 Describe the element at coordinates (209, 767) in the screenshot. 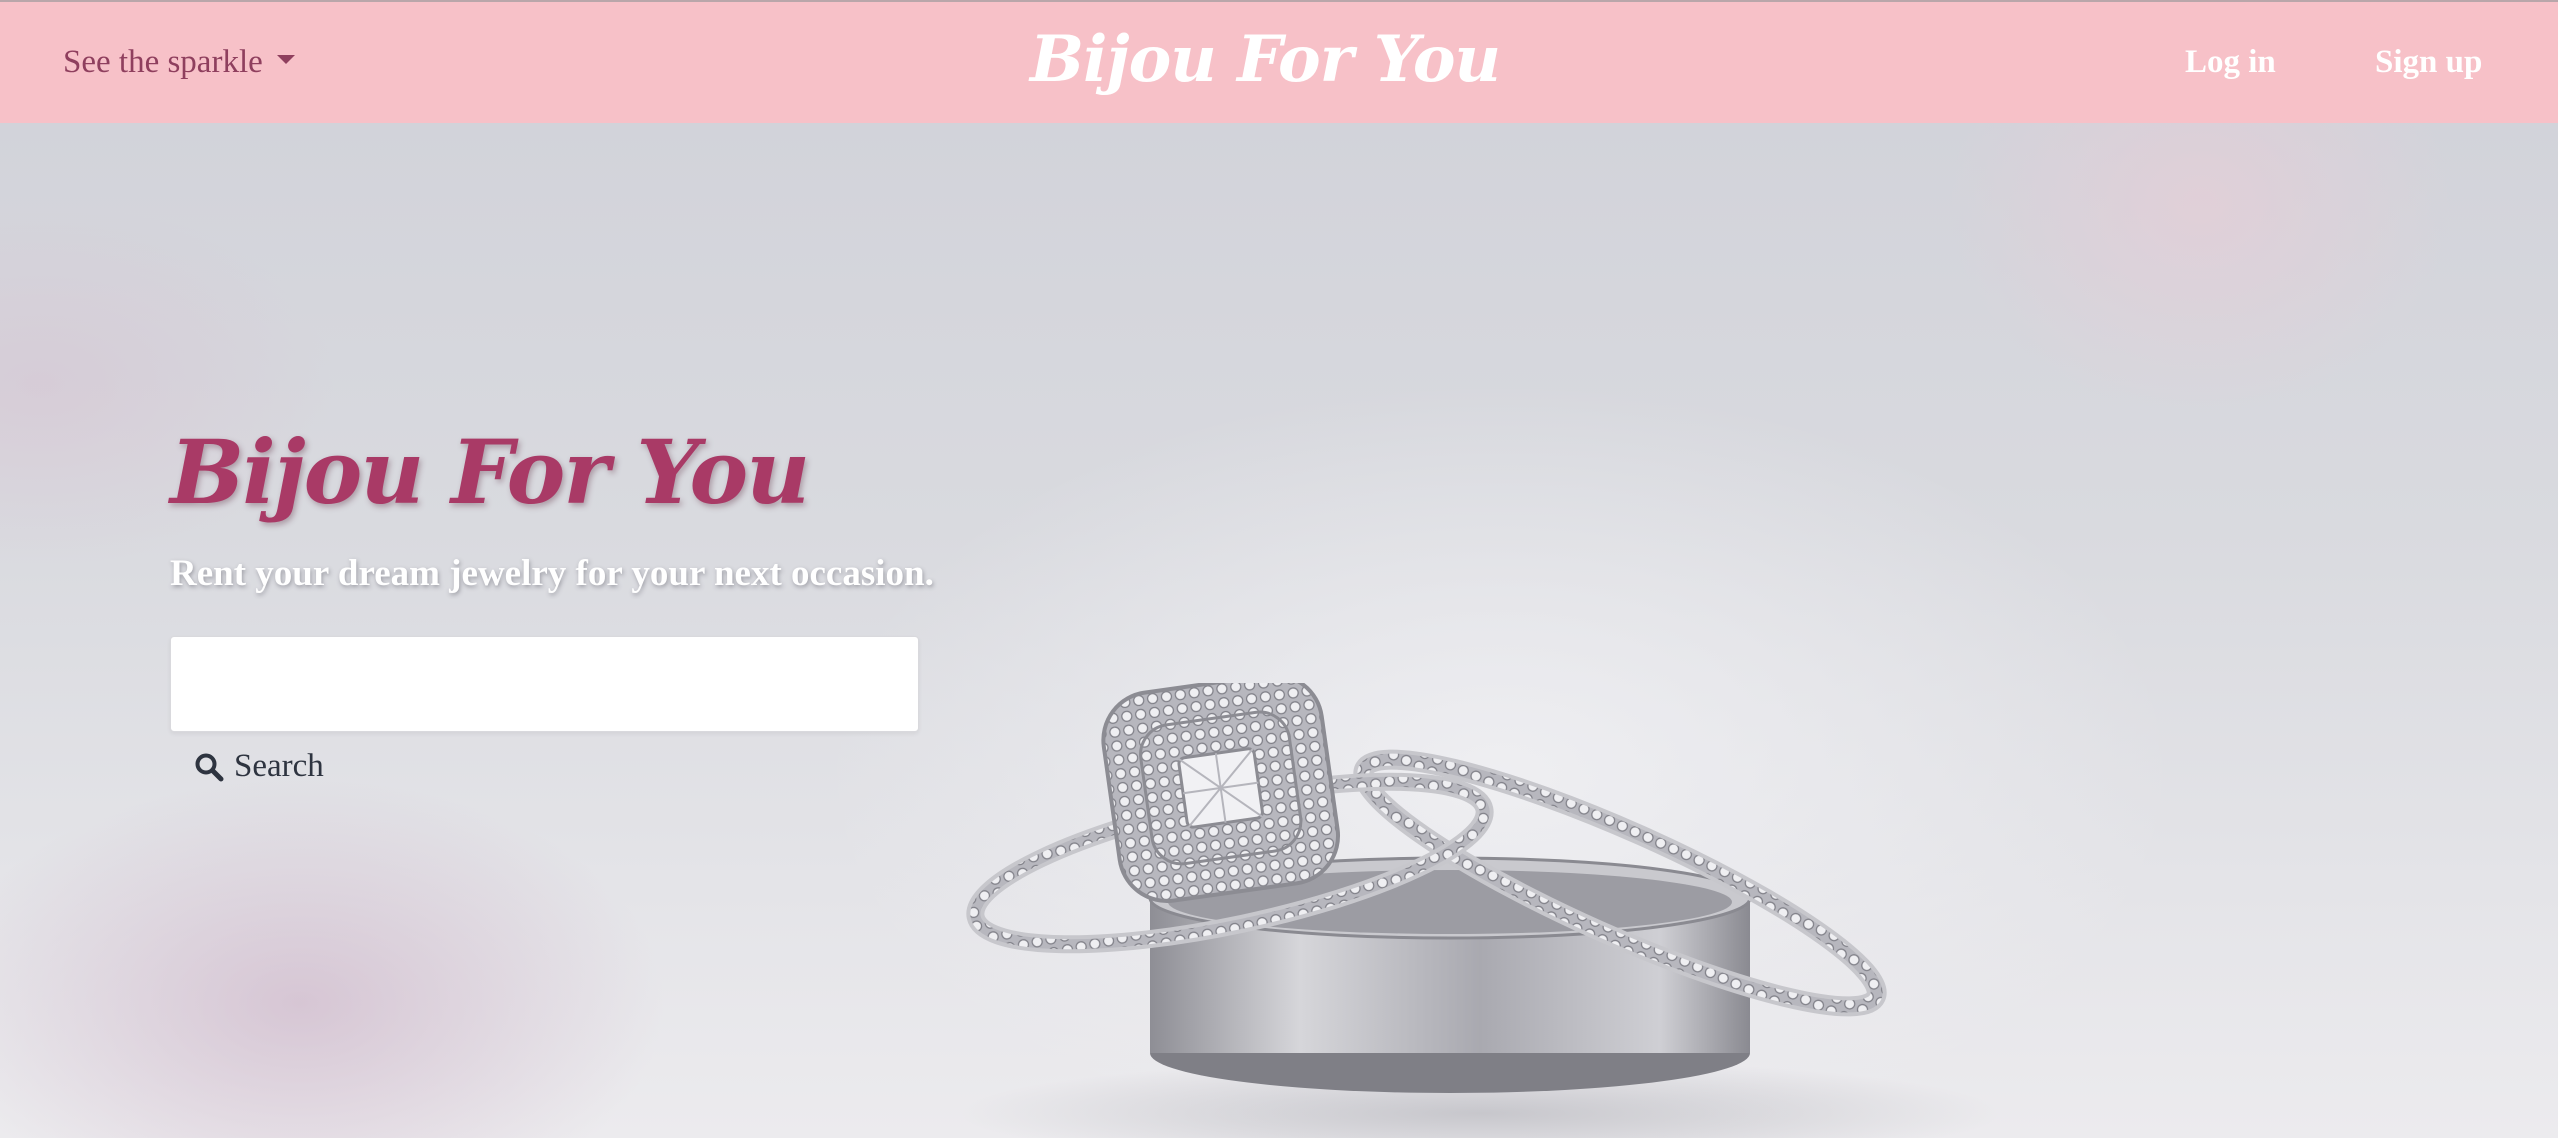

I see `magnifier-icon` at that location.